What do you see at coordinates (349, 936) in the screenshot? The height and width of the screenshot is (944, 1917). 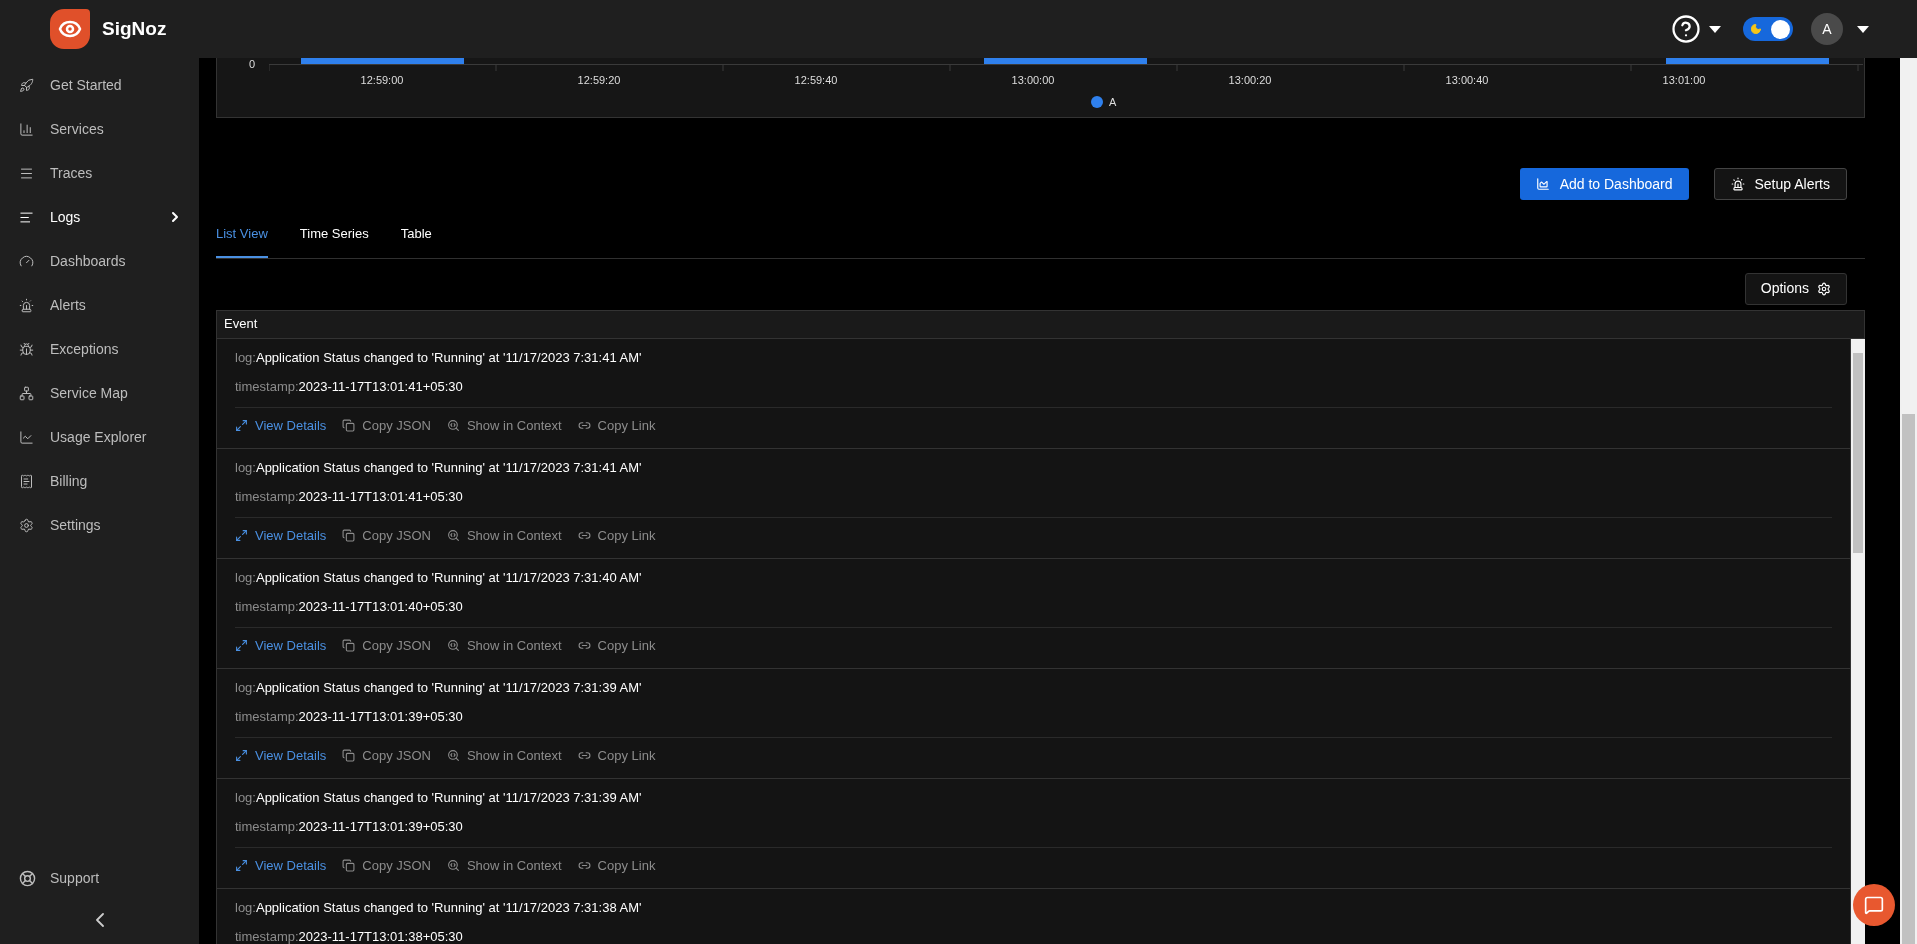 I see `log-timestamp: timestamp:2023-11-17T13:01:38+05:30` at bounding box center [349, 936].